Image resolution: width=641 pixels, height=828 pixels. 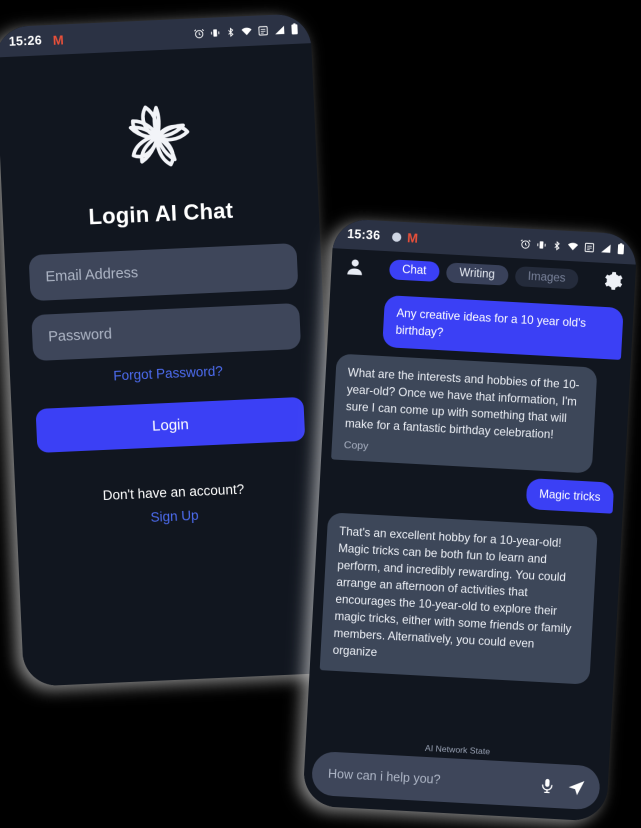 What do you see at coordinates (414, 270) in the screenshot?
I see `tab-chat: Chat` at bounding box center [414, 270].